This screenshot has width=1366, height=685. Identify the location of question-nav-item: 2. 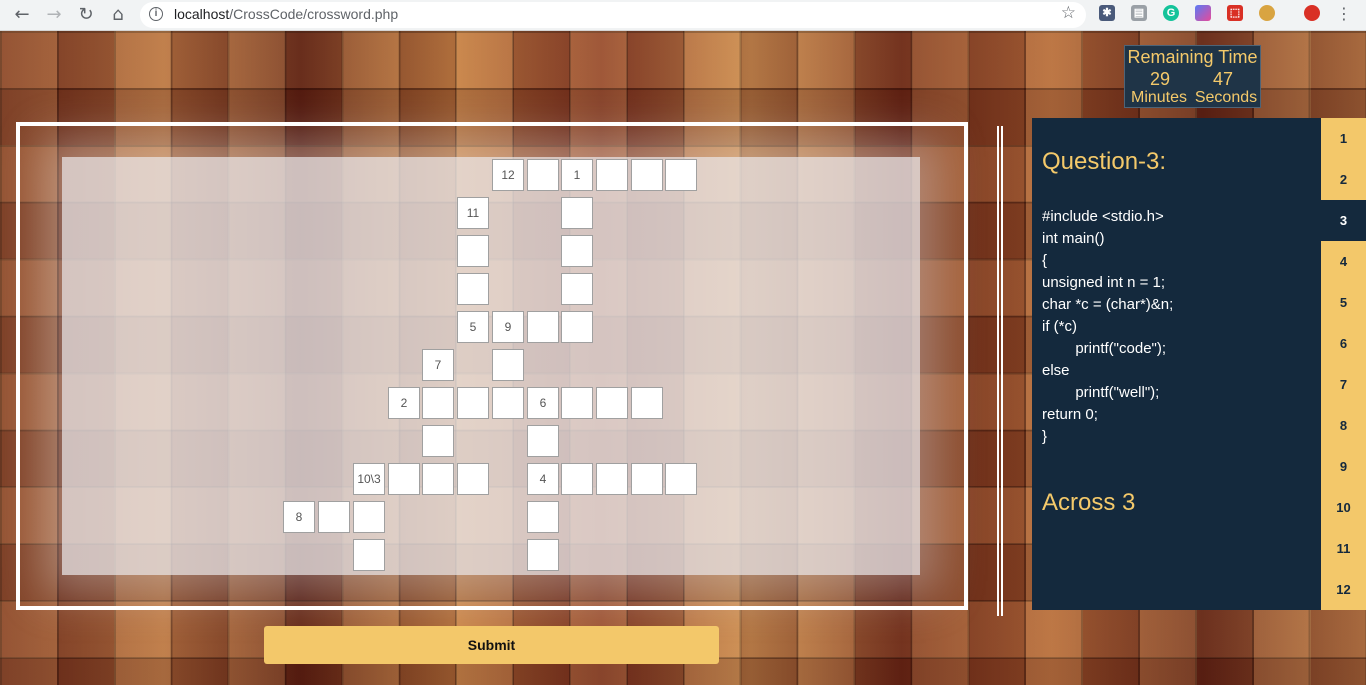
(1343, 179).